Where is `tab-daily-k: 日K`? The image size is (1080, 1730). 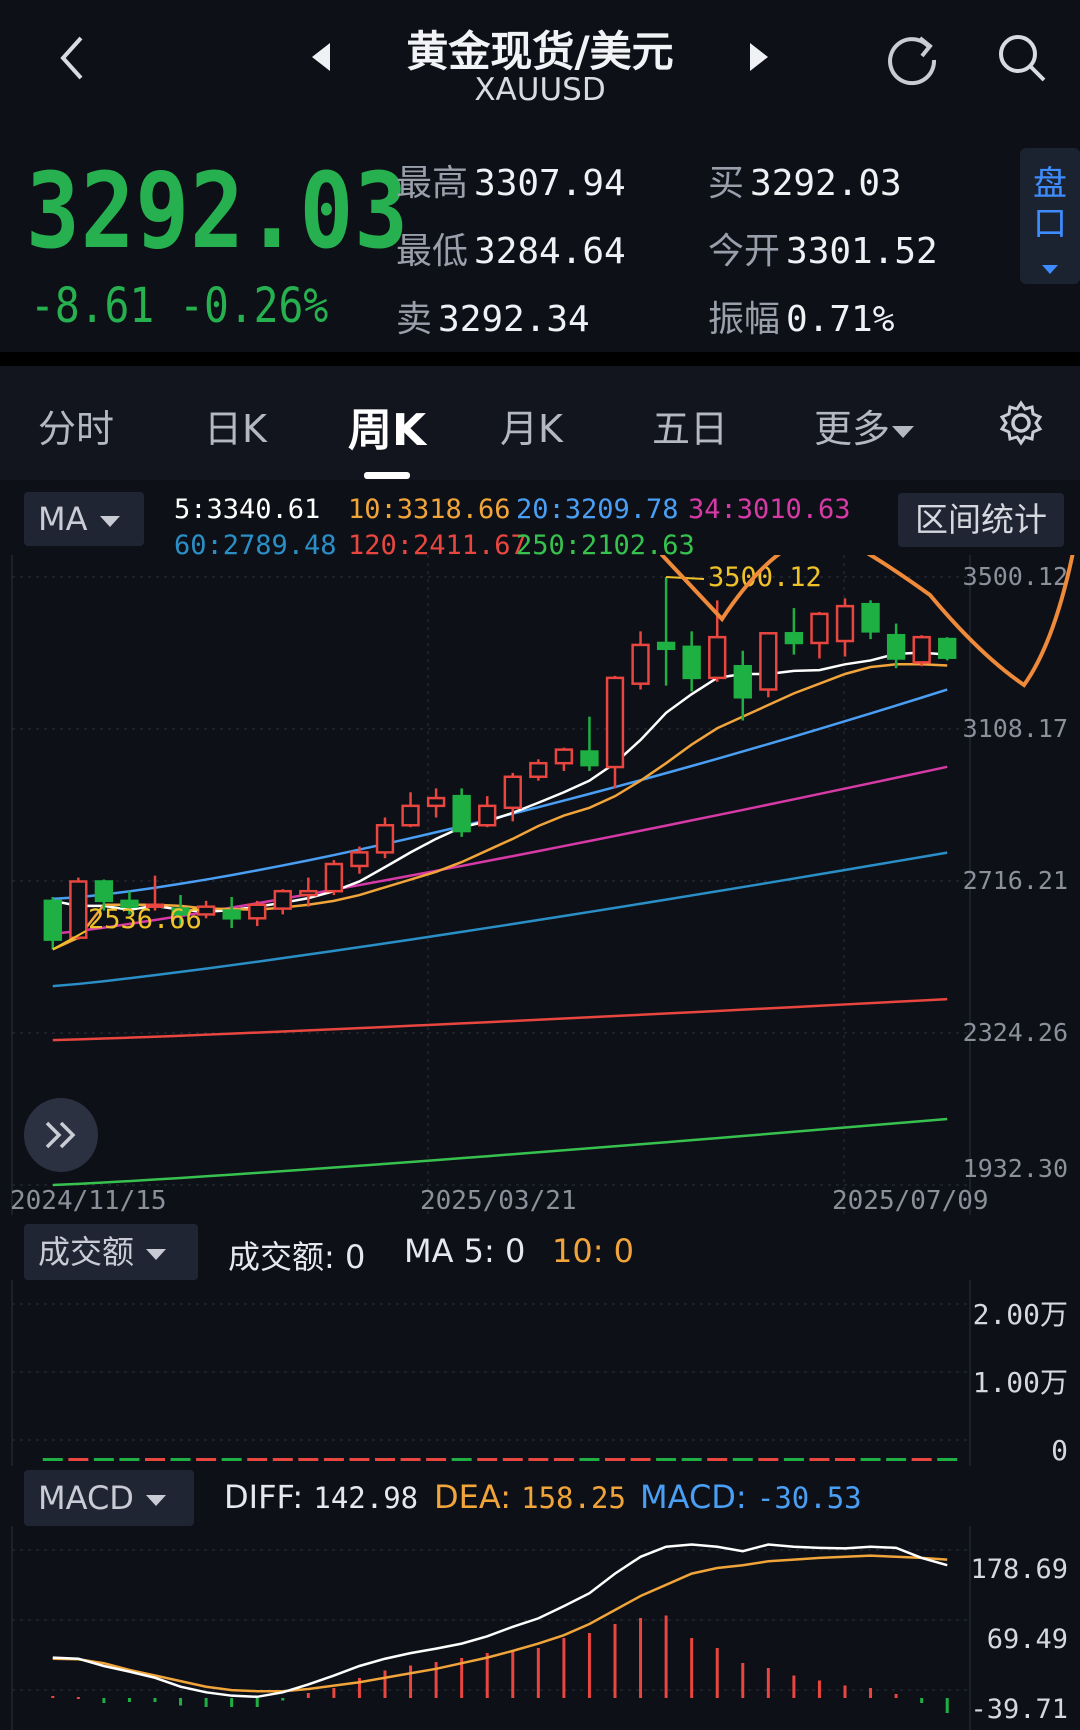
tab-daily-k: 日K is located at coordinates (235, 425).